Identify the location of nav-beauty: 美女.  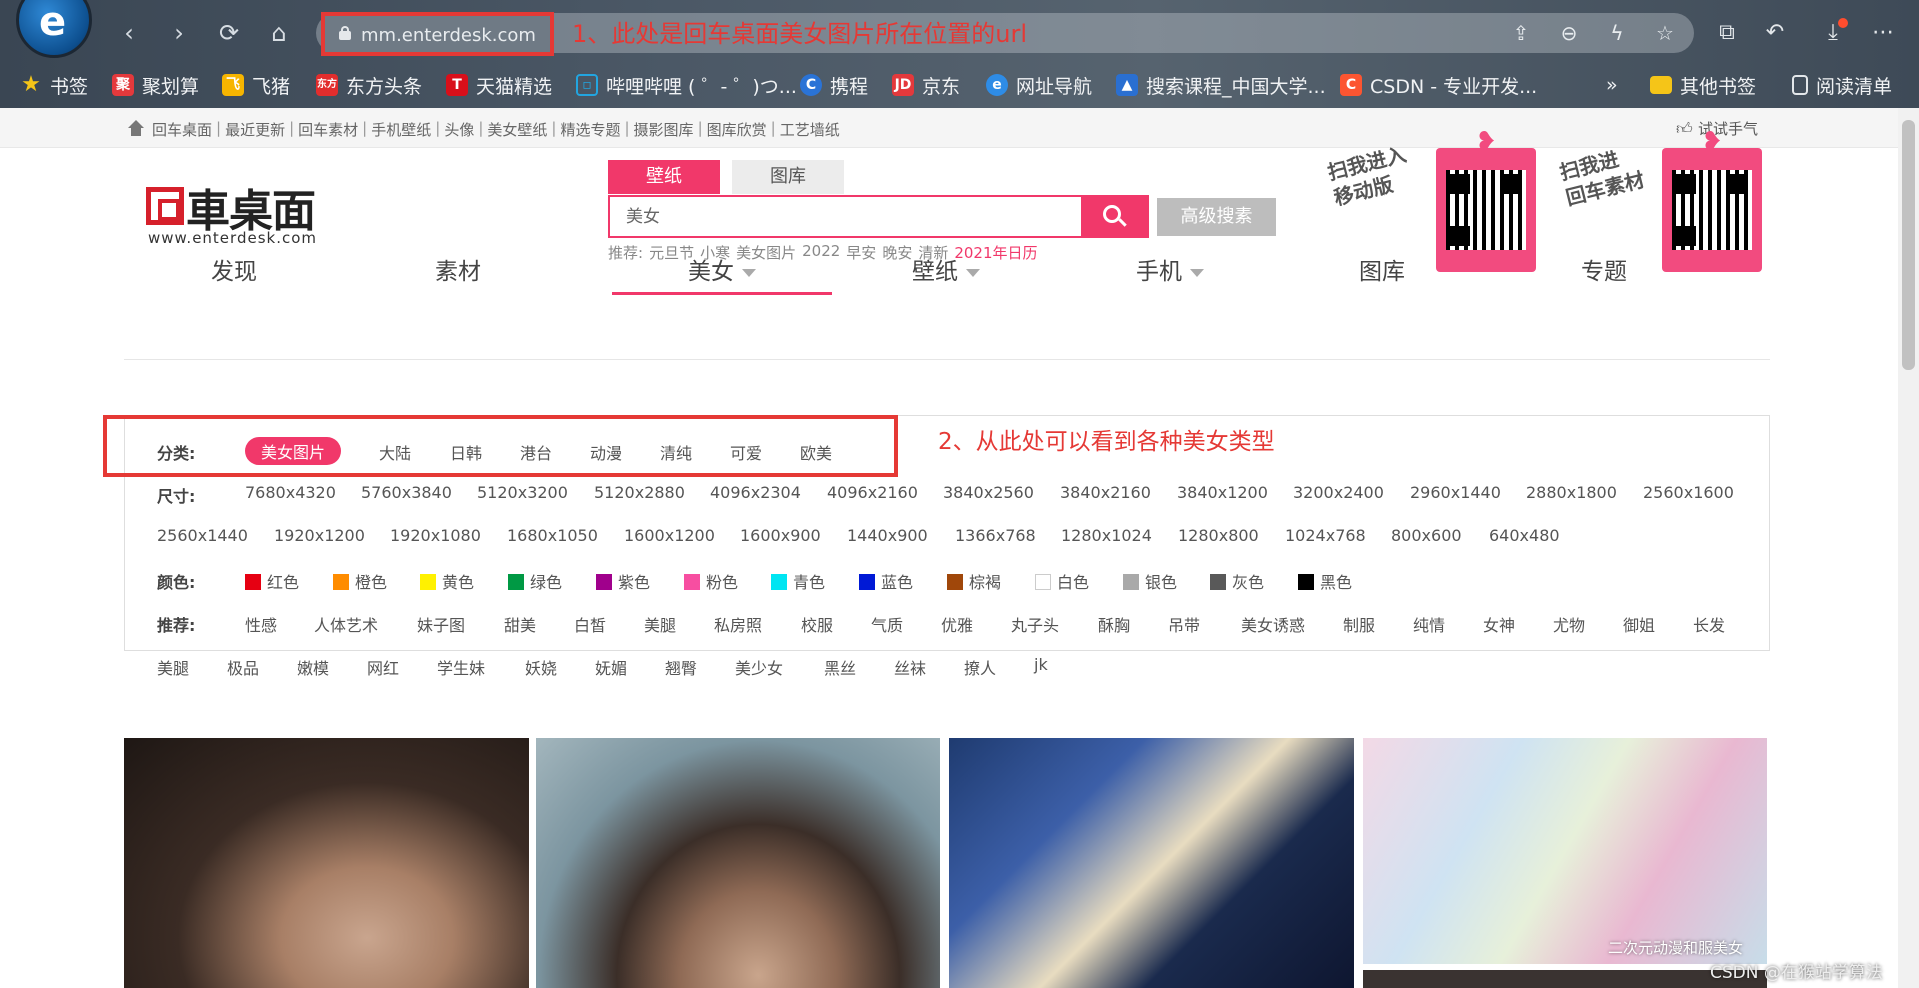
(722, 274).